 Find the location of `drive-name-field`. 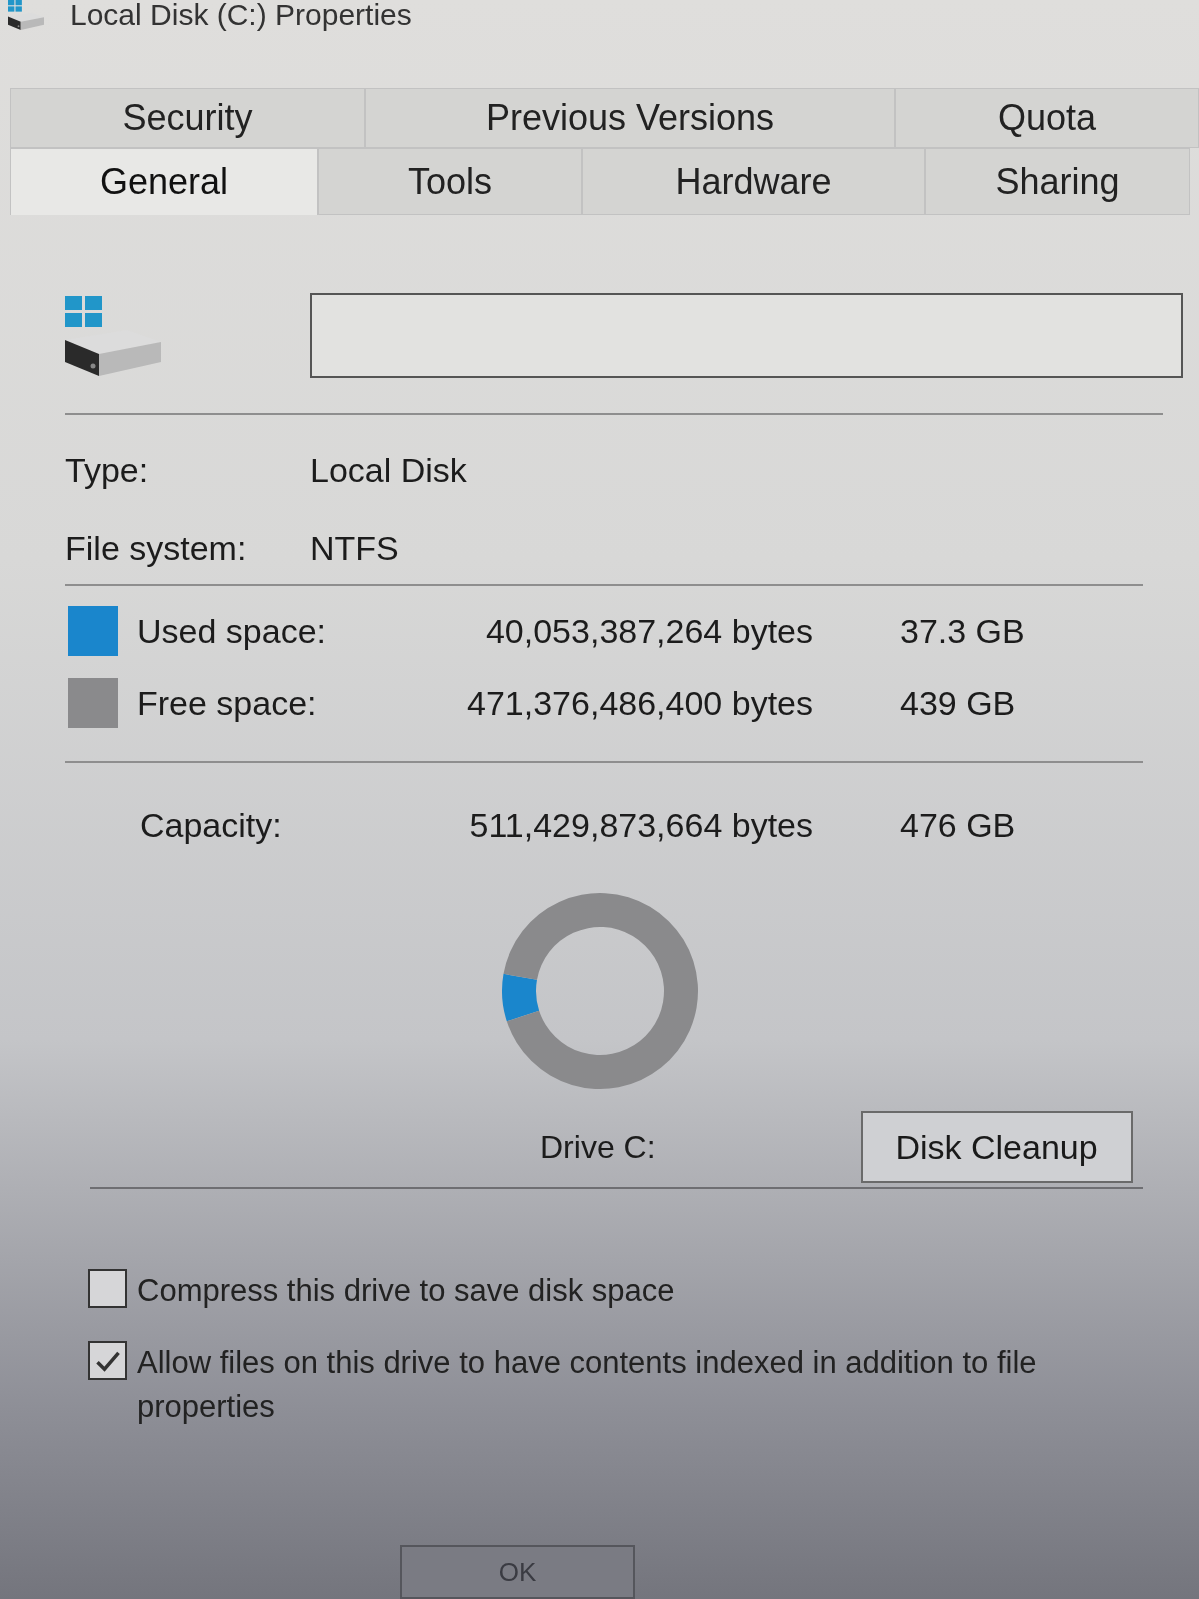

drive-name-field is located at coordinates (746, 335).